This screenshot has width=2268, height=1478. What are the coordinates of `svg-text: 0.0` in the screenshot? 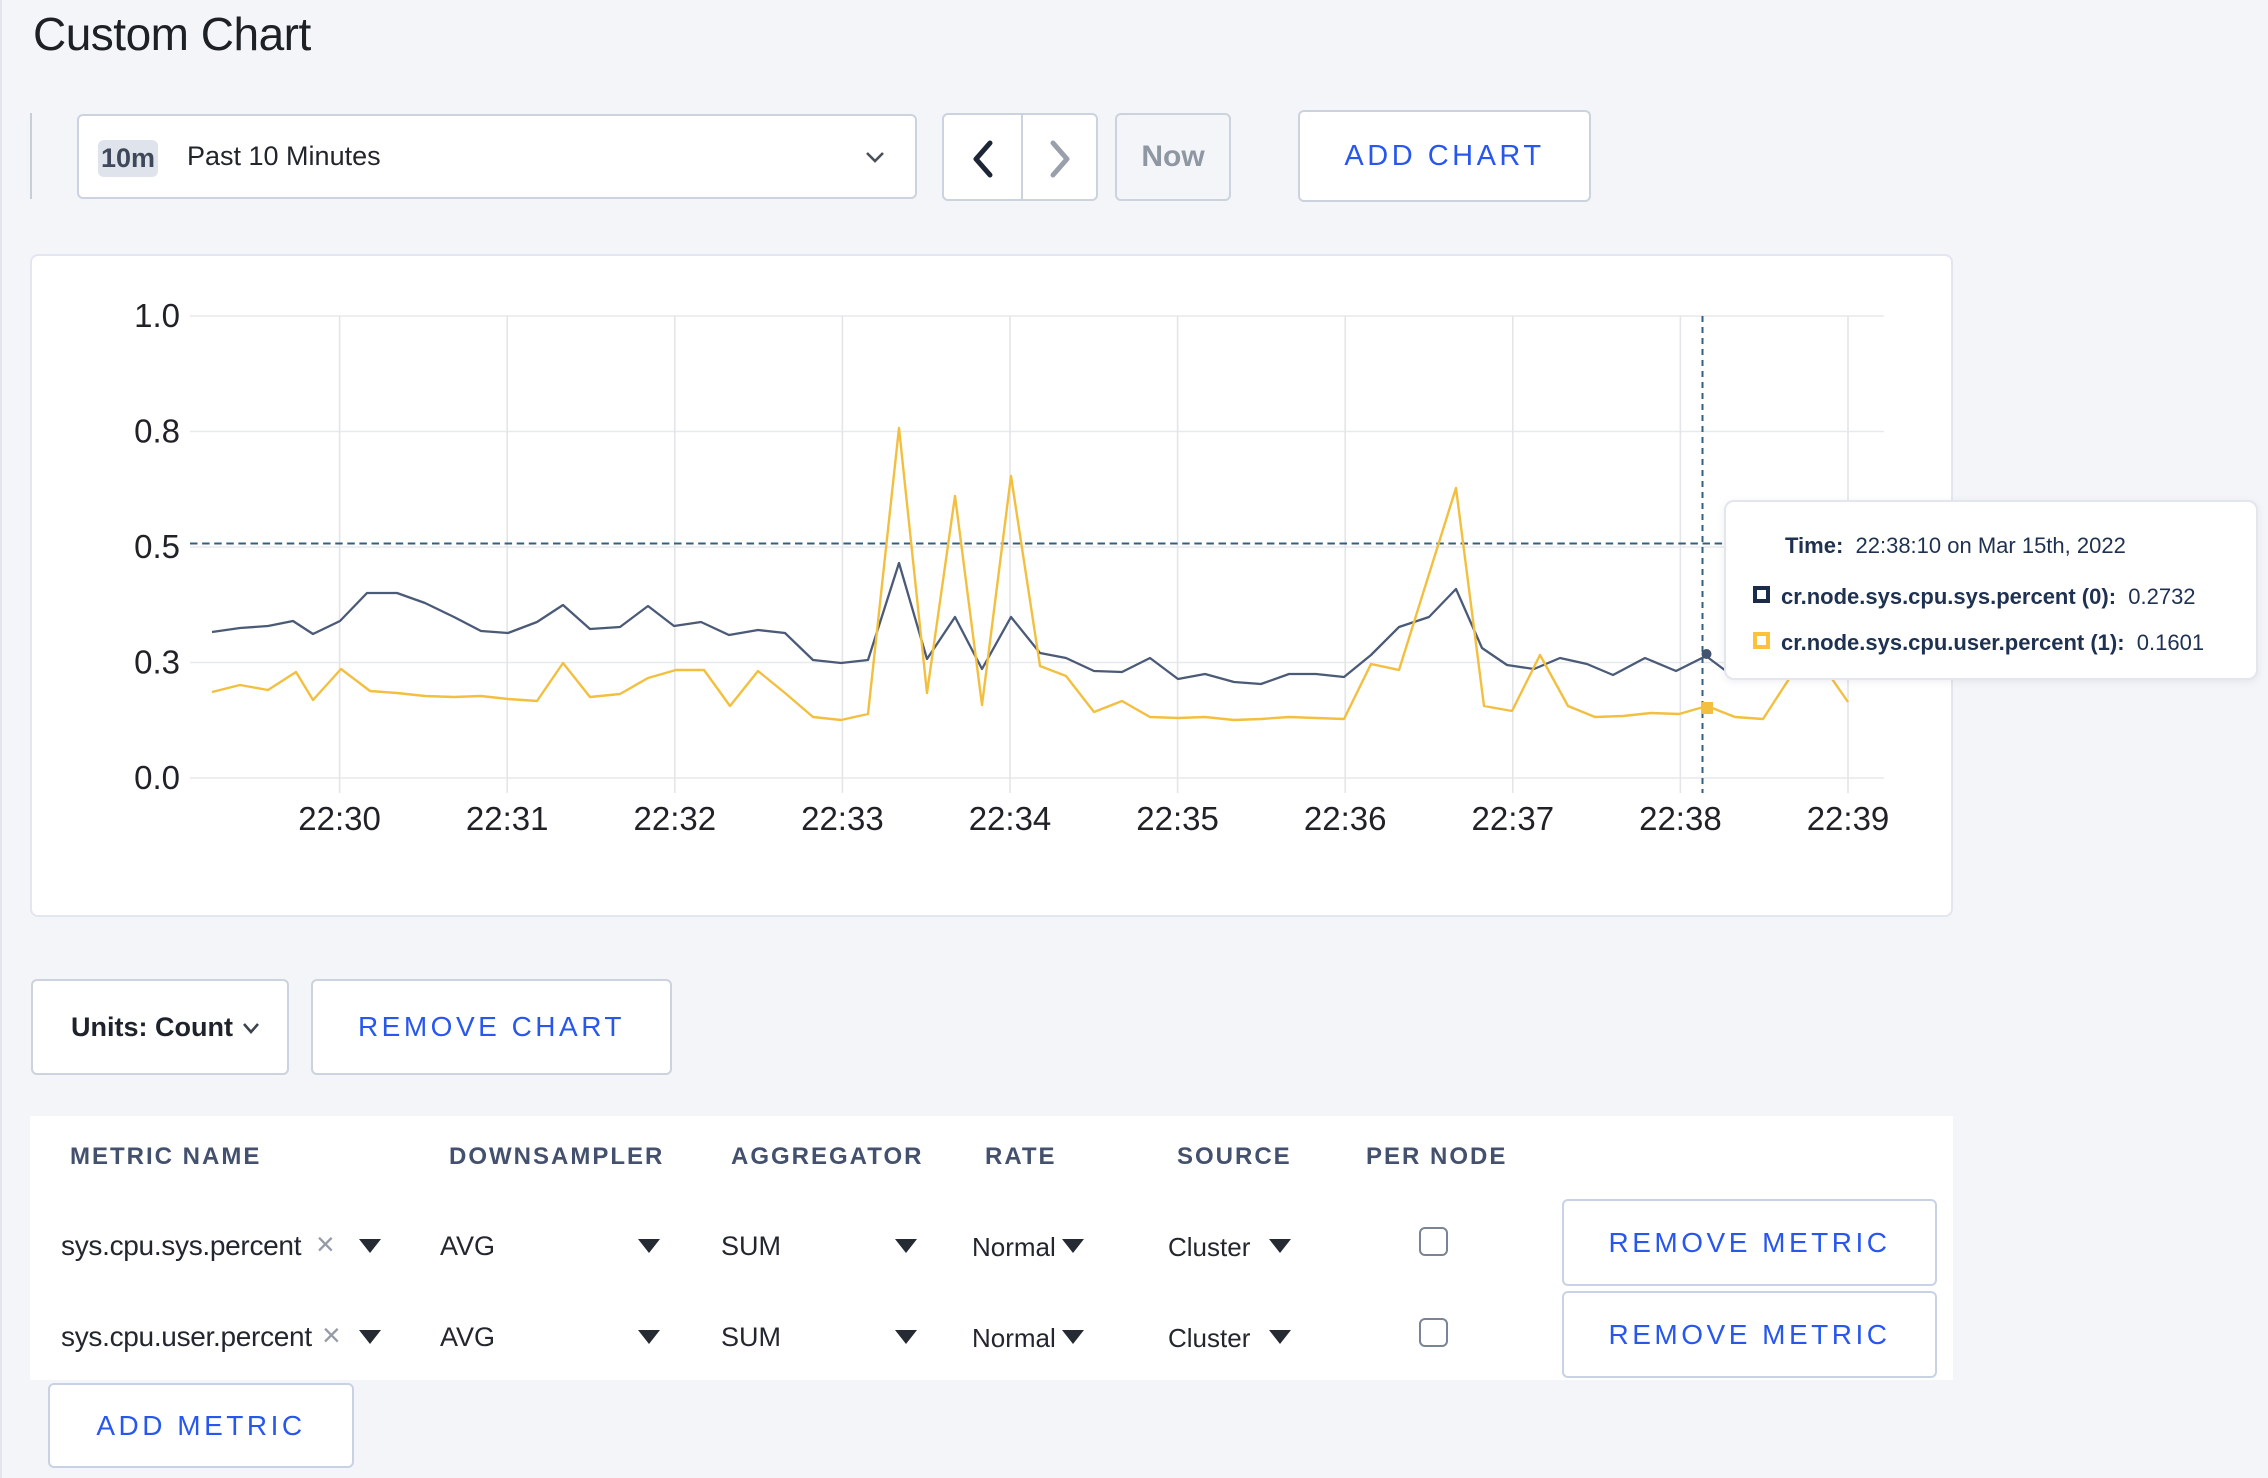 It's located at (157, 777).